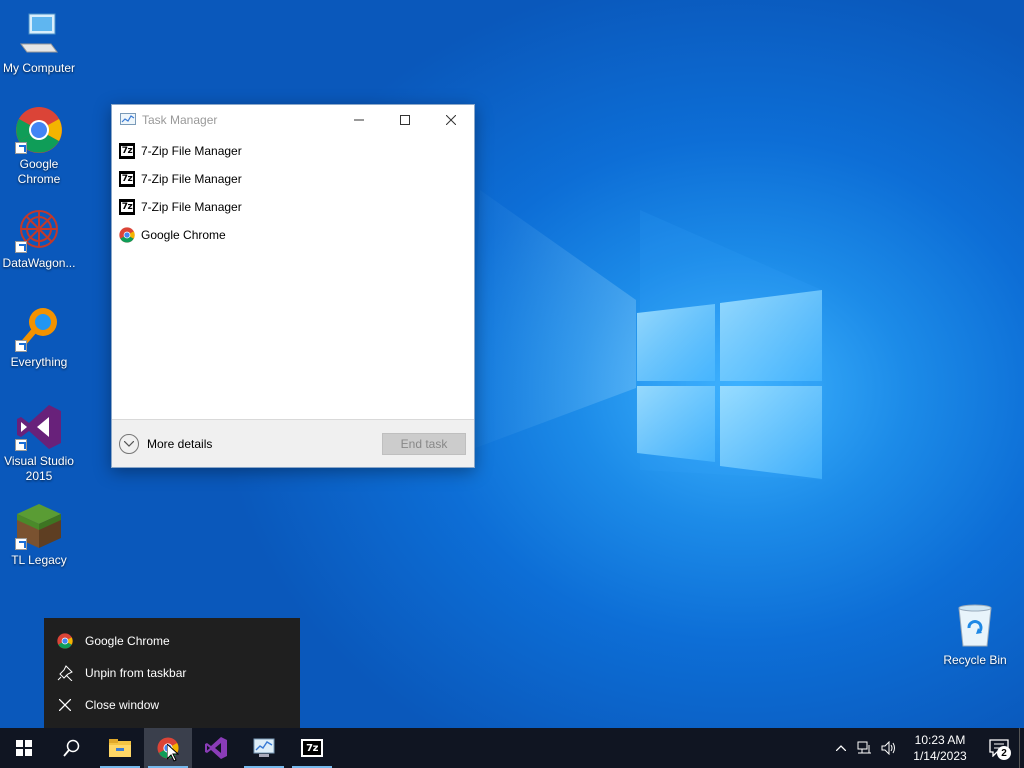  Describe the element at coordinates (293, 443) in the screenshot. I see `footer: More details End task` at that location.